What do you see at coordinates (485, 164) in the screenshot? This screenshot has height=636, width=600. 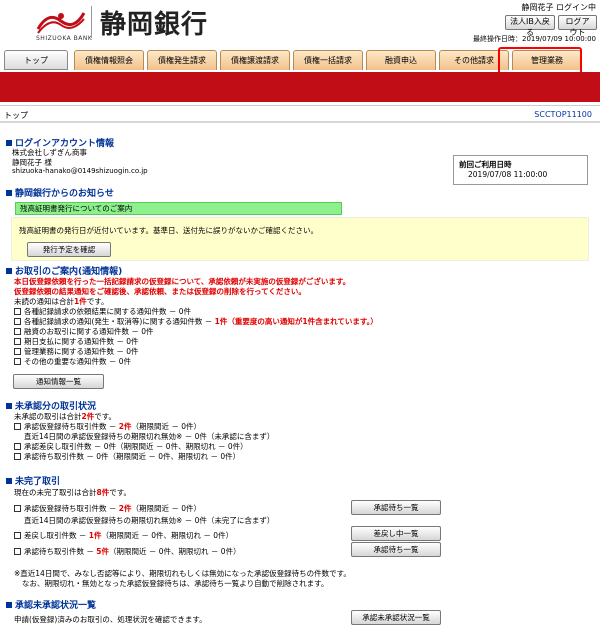 I see `last-login-label: 前回ご利用日時` at bounding box center [485, 164].